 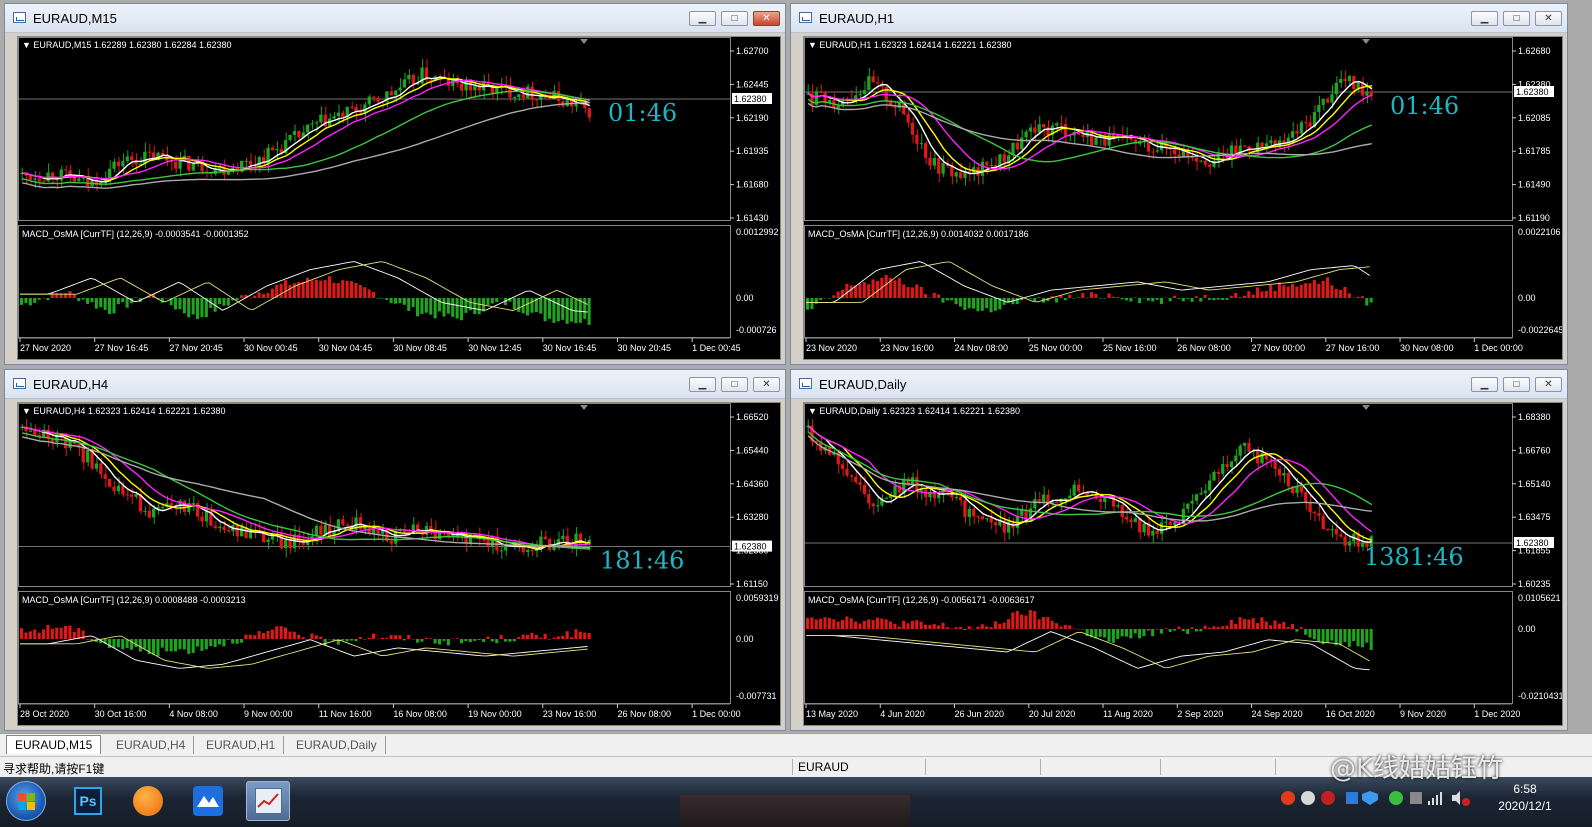 What do you see at coordinates (26, 801) in the screenshot?
I see `windows-start-icon` at bounding box center [26, 801].